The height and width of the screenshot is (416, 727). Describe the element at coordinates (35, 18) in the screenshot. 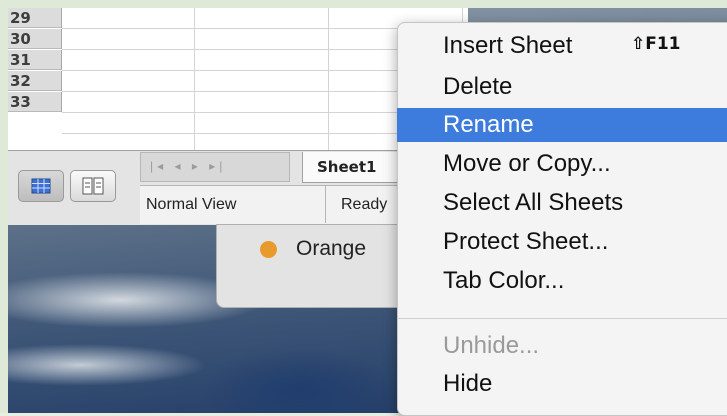

I see `row-header: 29` at that location.